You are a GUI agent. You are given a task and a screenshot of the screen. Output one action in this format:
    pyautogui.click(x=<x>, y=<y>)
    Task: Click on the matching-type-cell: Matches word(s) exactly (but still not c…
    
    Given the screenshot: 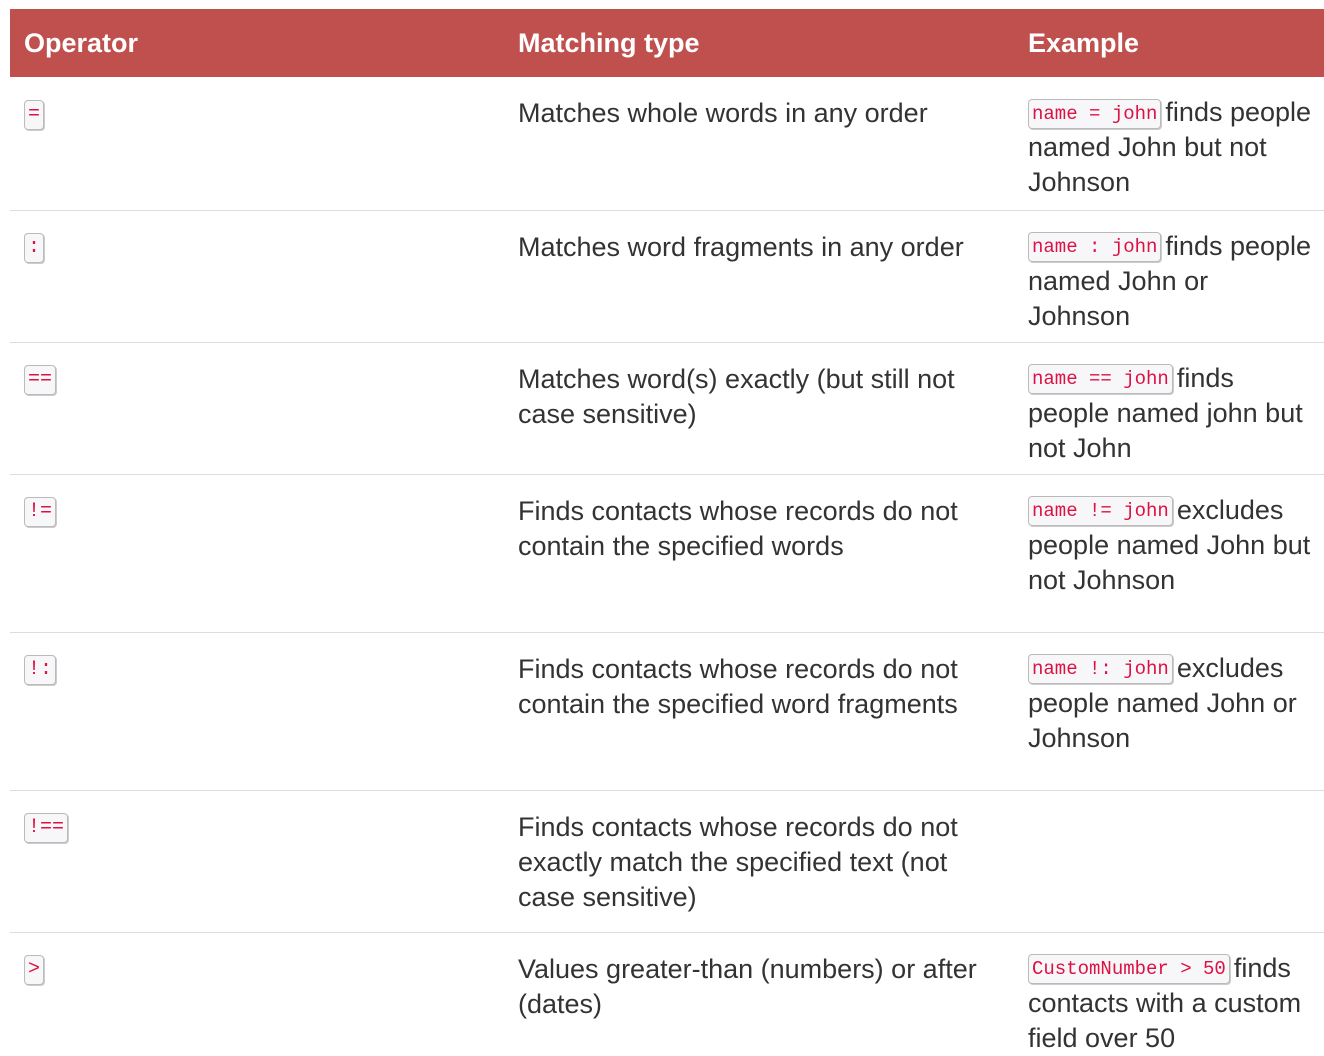 What is the action you would take?
    pyautogui.click(x=760, y=408)
    